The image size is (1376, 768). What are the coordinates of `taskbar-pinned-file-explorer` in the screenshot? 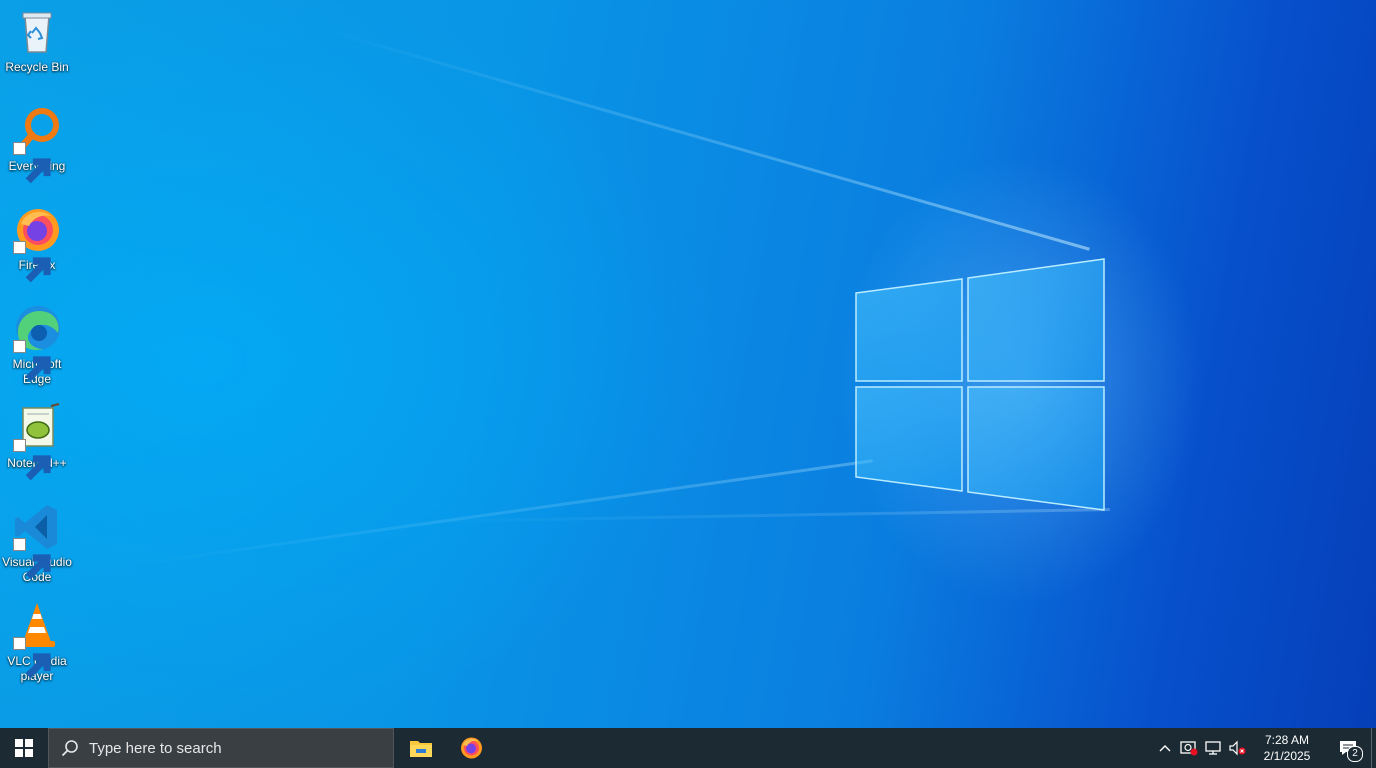 It's located at (421, 748).